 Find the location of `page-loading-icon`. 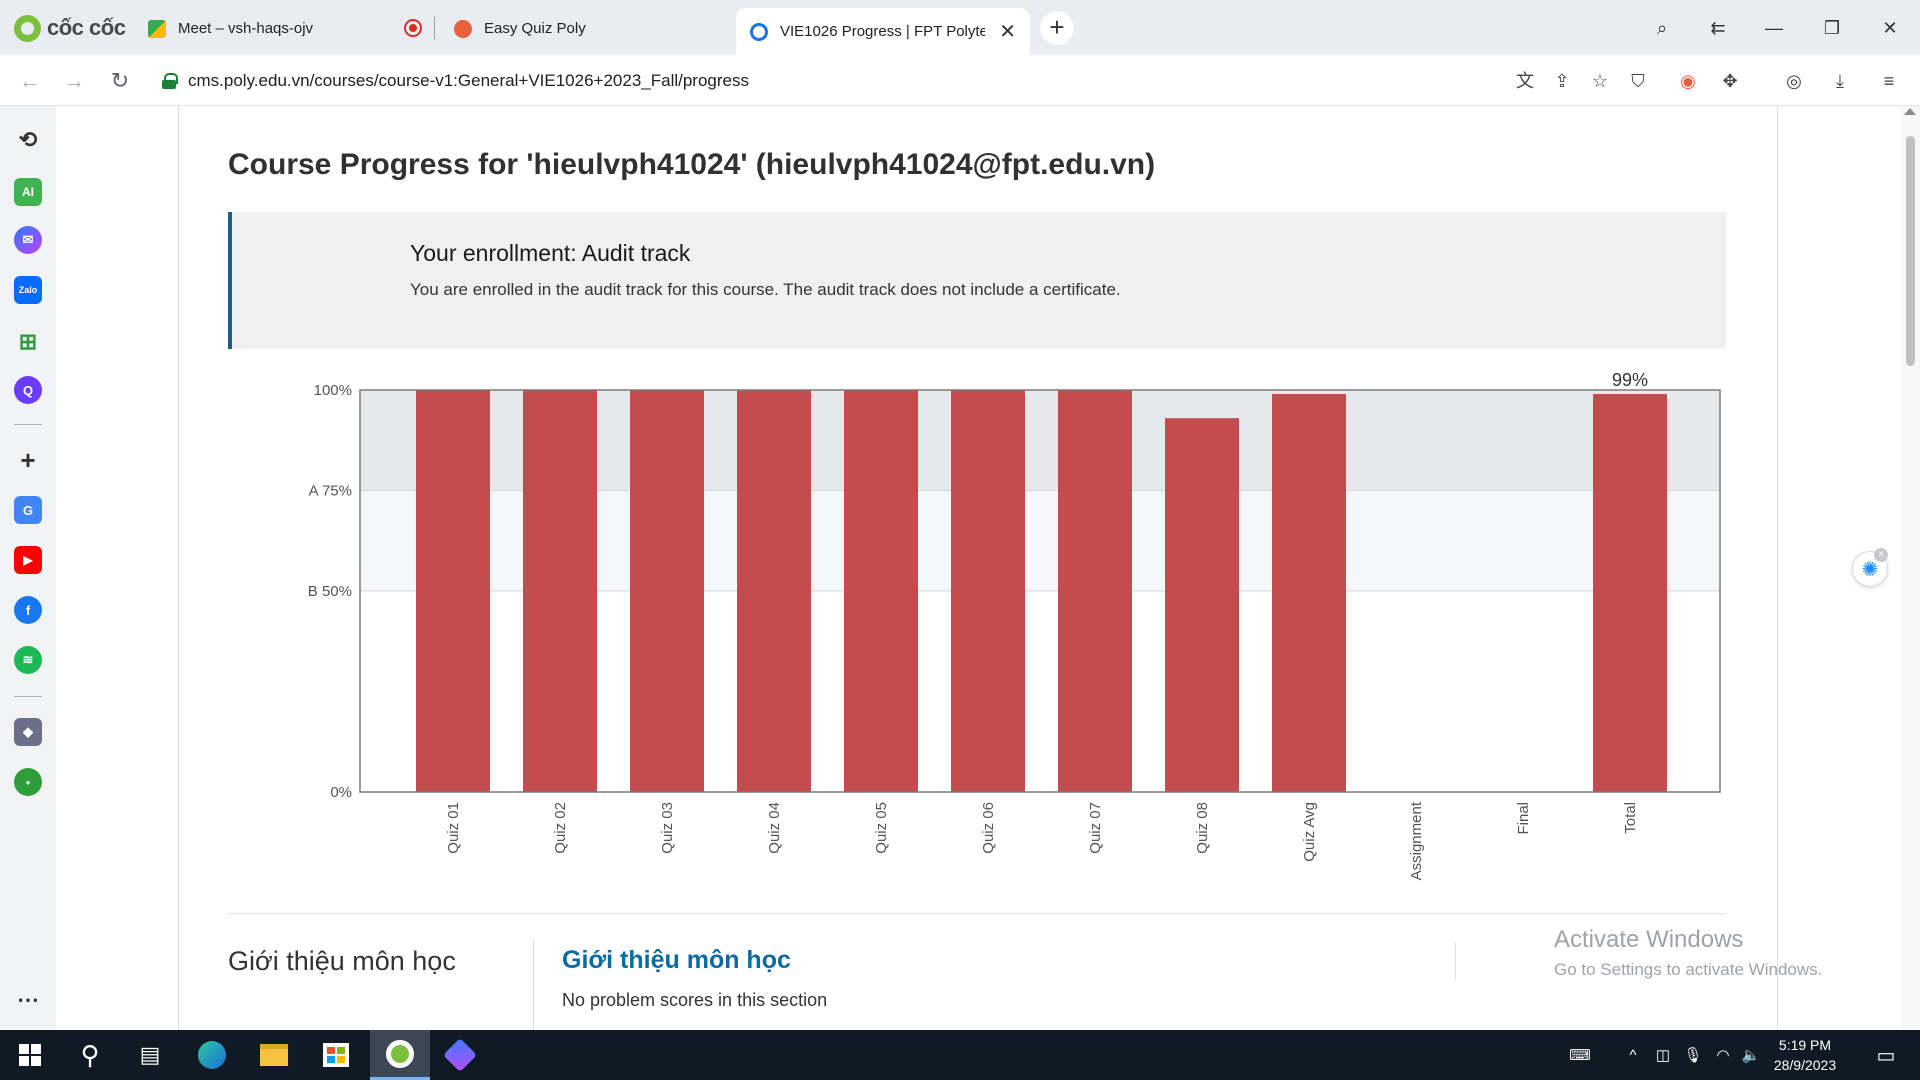

page-loading-icon is located at coordinates (759, 31).